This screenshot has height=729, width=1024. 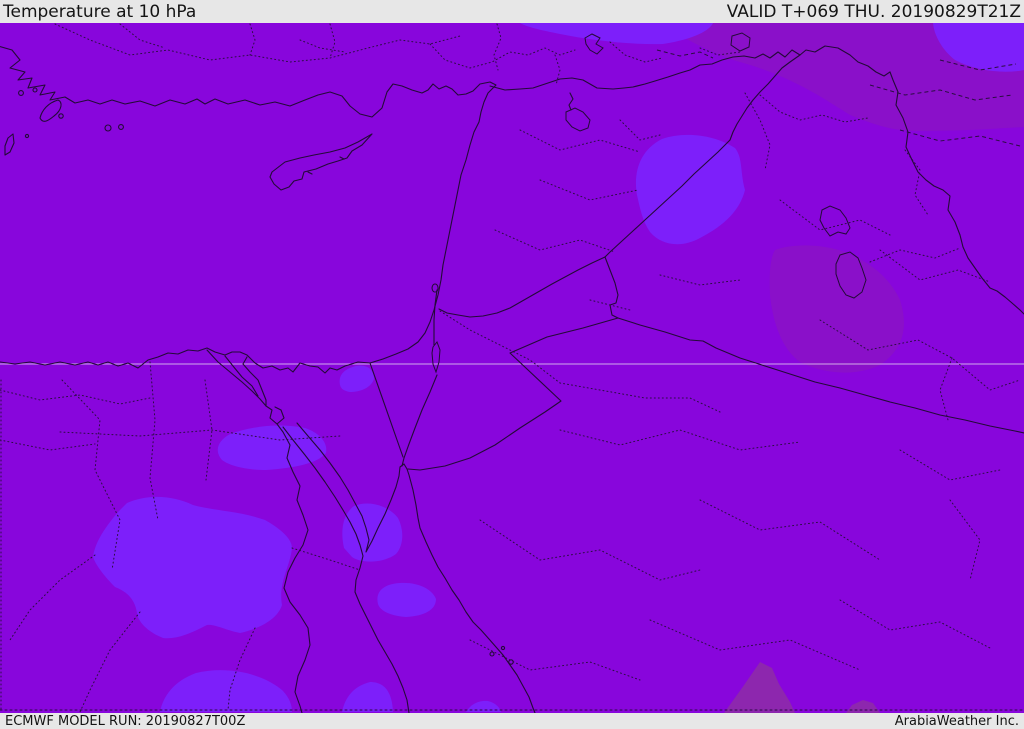 I want to click on map-title: Temperature at 10 hPa, so click(x=100, y=11).